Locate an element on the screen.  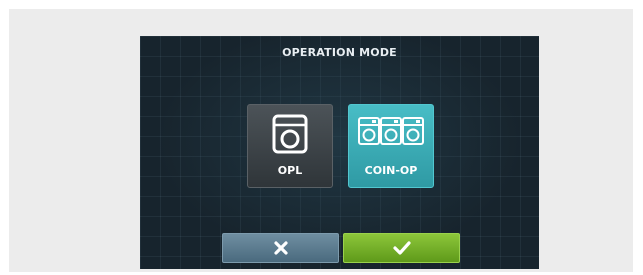
check-icon is located at coordinates (401, 248).